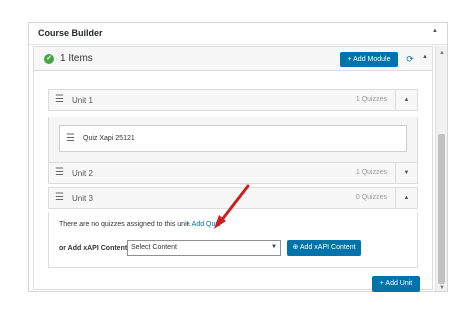  Describe the element at coordinates (82, 173) in the screenshot. I see `unit-label: Unit 2` at that location.